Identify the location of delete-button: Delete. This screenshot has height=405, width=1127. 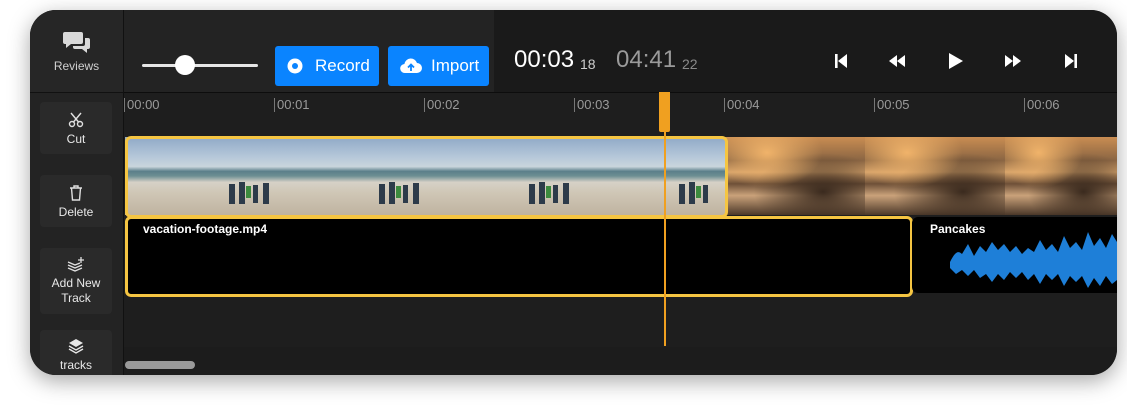
(76, 201).